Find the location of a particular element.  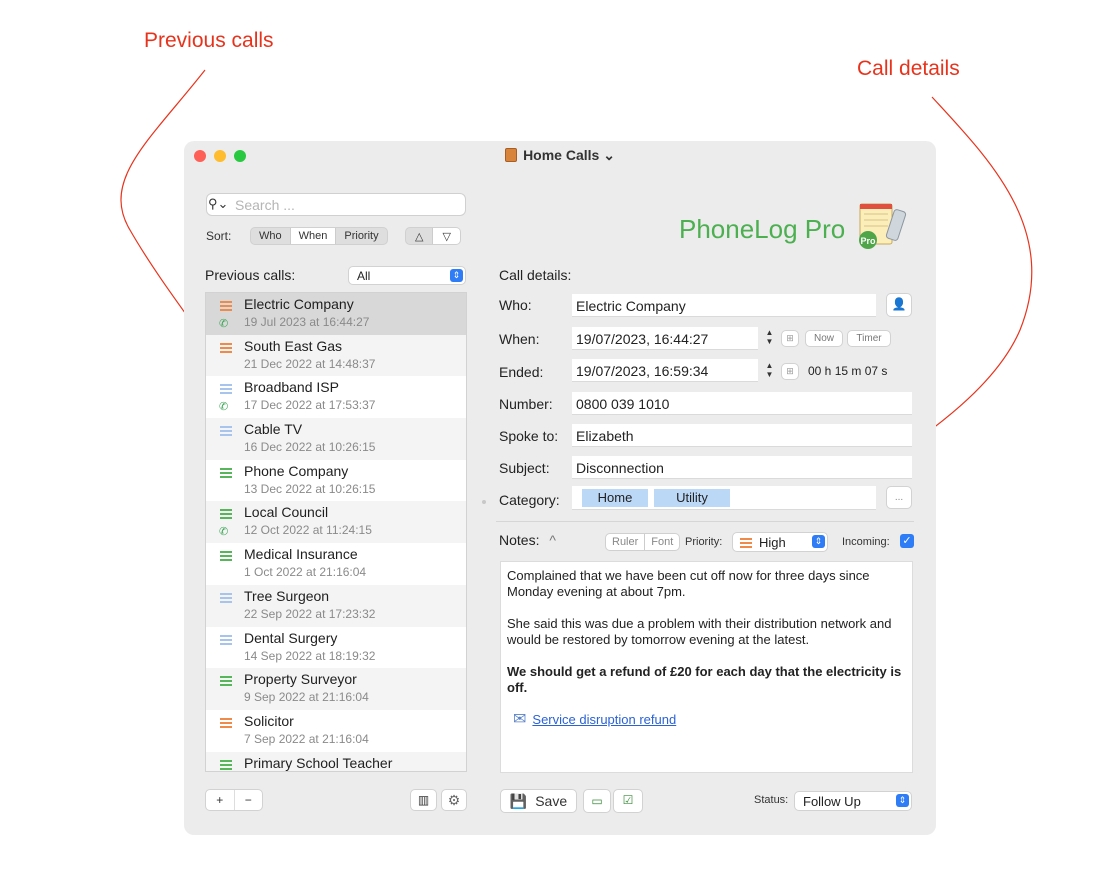

when-stepper: ▲ ▼ is located at coordinates (769, 337).